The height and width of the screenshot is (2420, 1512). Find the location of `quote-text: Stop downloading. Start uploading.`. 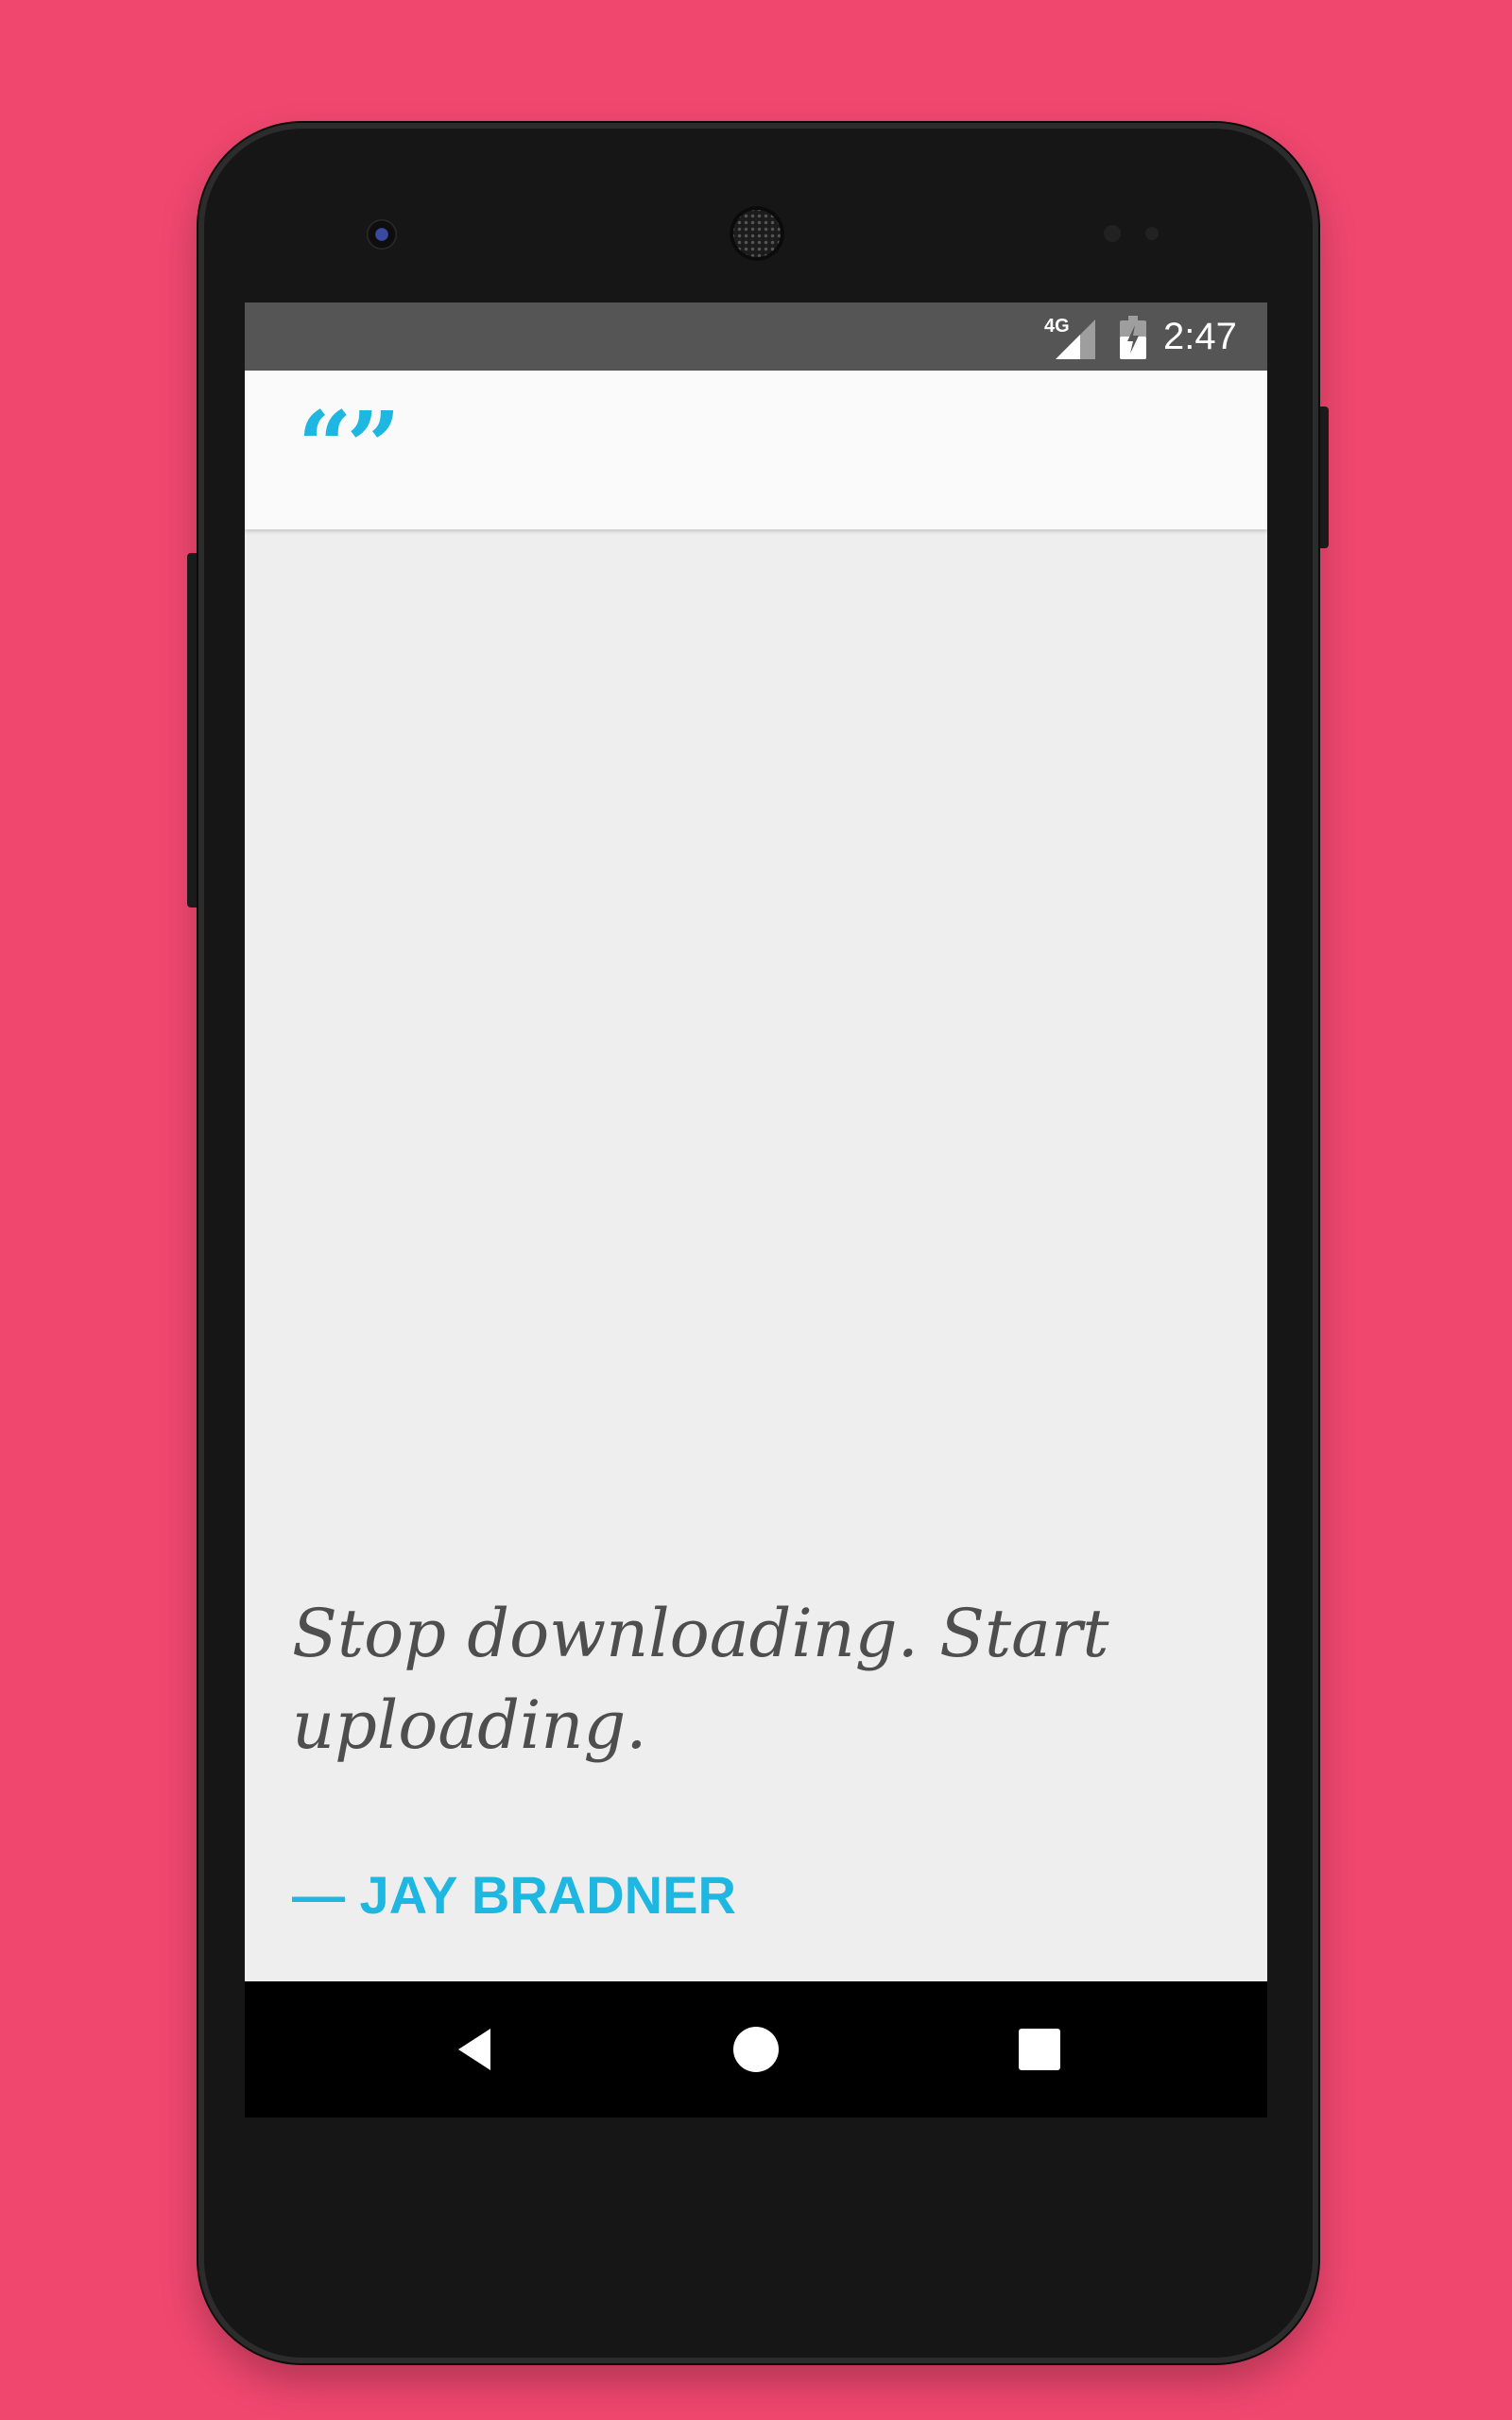

quote-text: Stop downloading. Start uploading. is located at coordinates (700, 1680).